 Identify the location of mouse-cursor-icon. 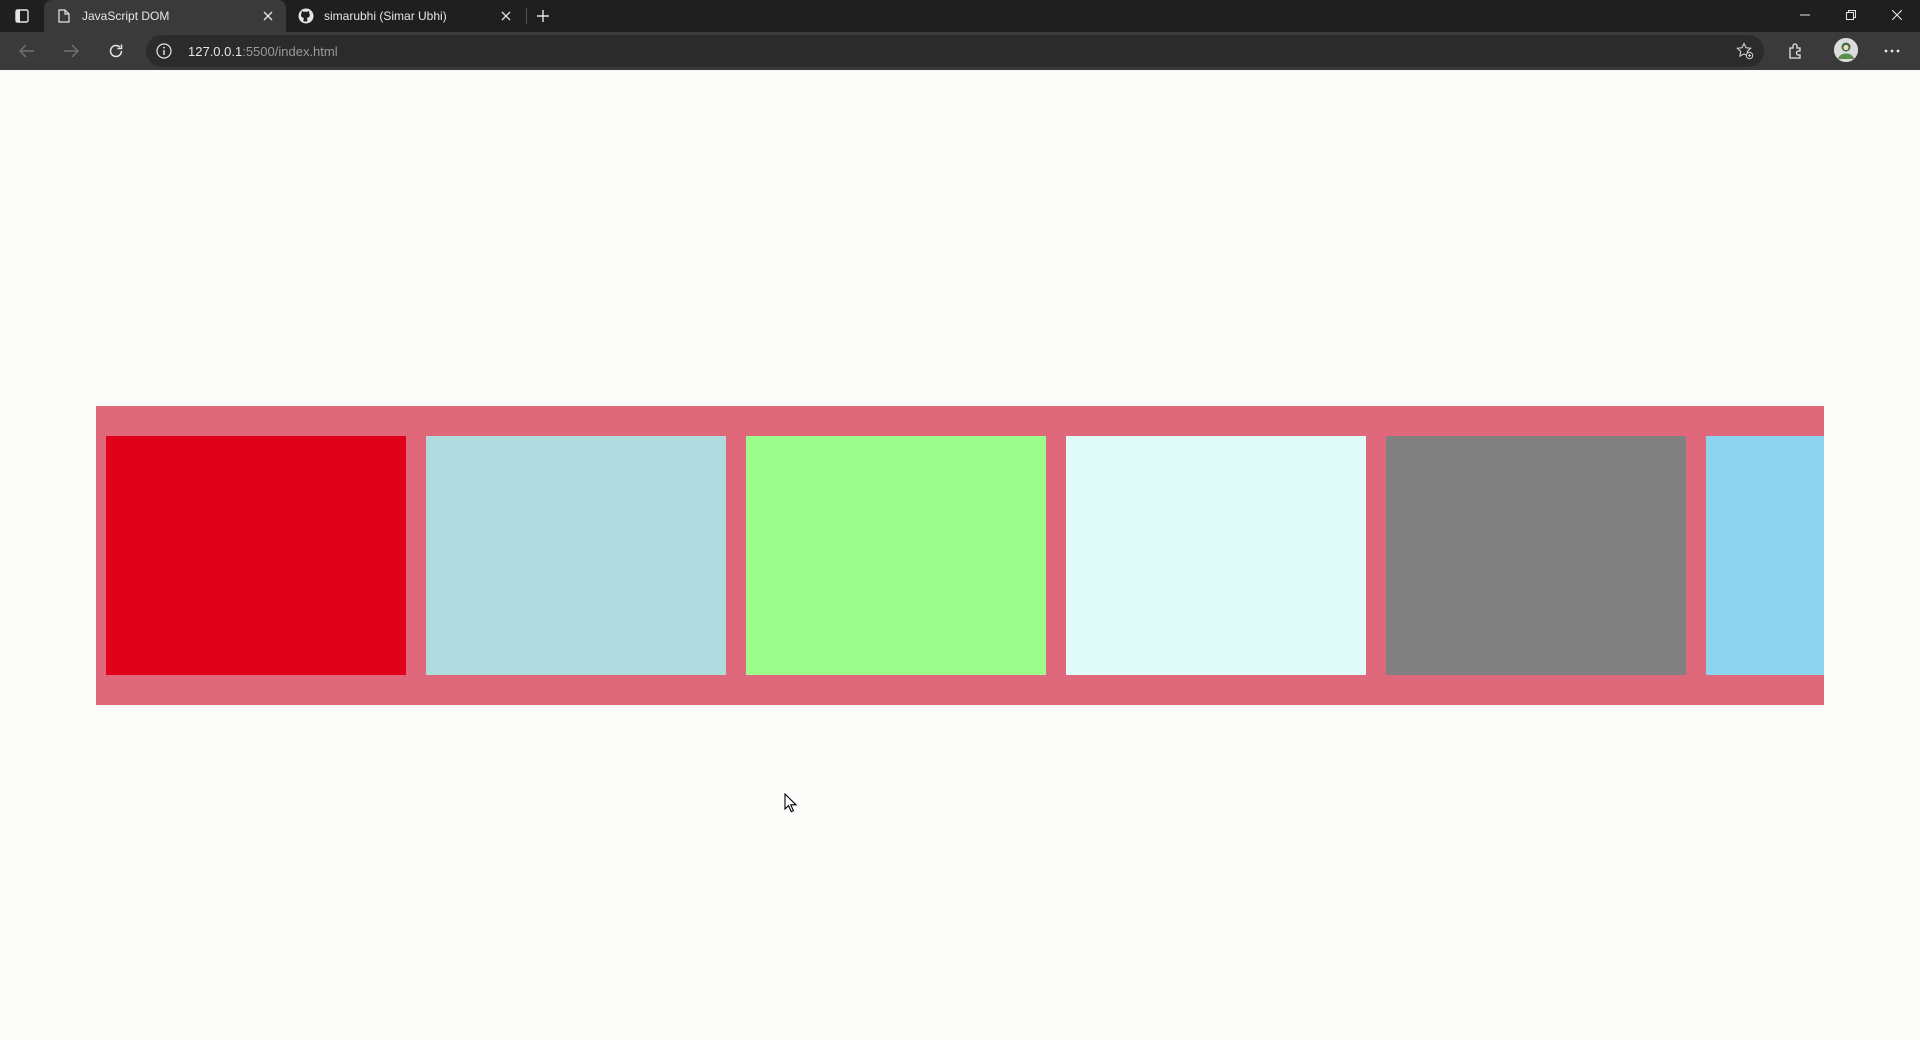
(791, 802).